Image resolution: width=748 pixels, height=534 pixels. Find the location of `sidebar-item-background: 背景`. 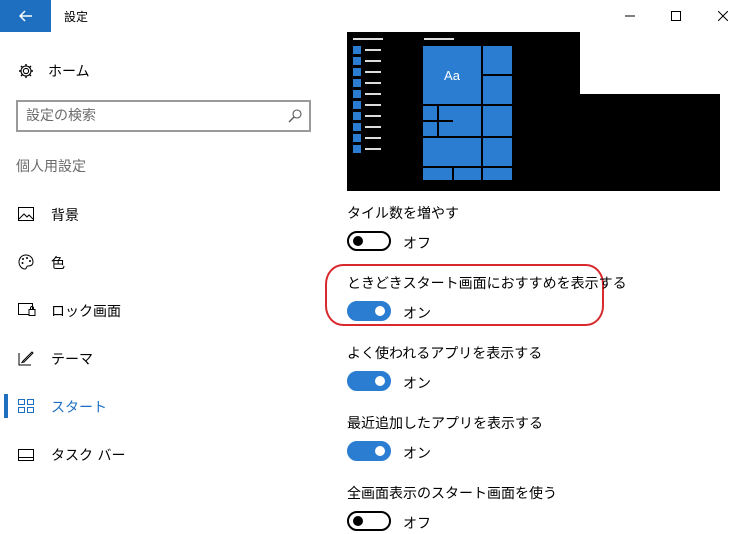

sidebar-item-background: 背景 is located at coordinates (165, 214).